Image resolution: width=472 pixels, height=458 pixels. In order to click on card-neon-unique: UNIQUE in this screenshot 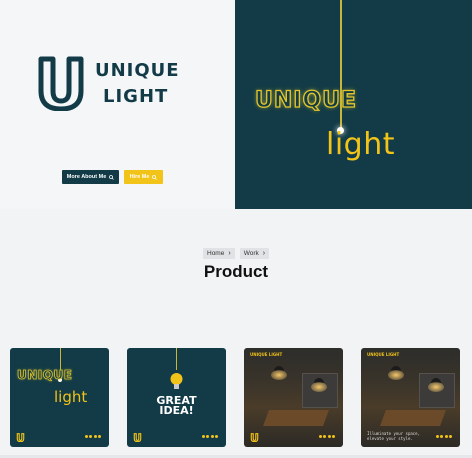, I will do `click(45, 375)`.